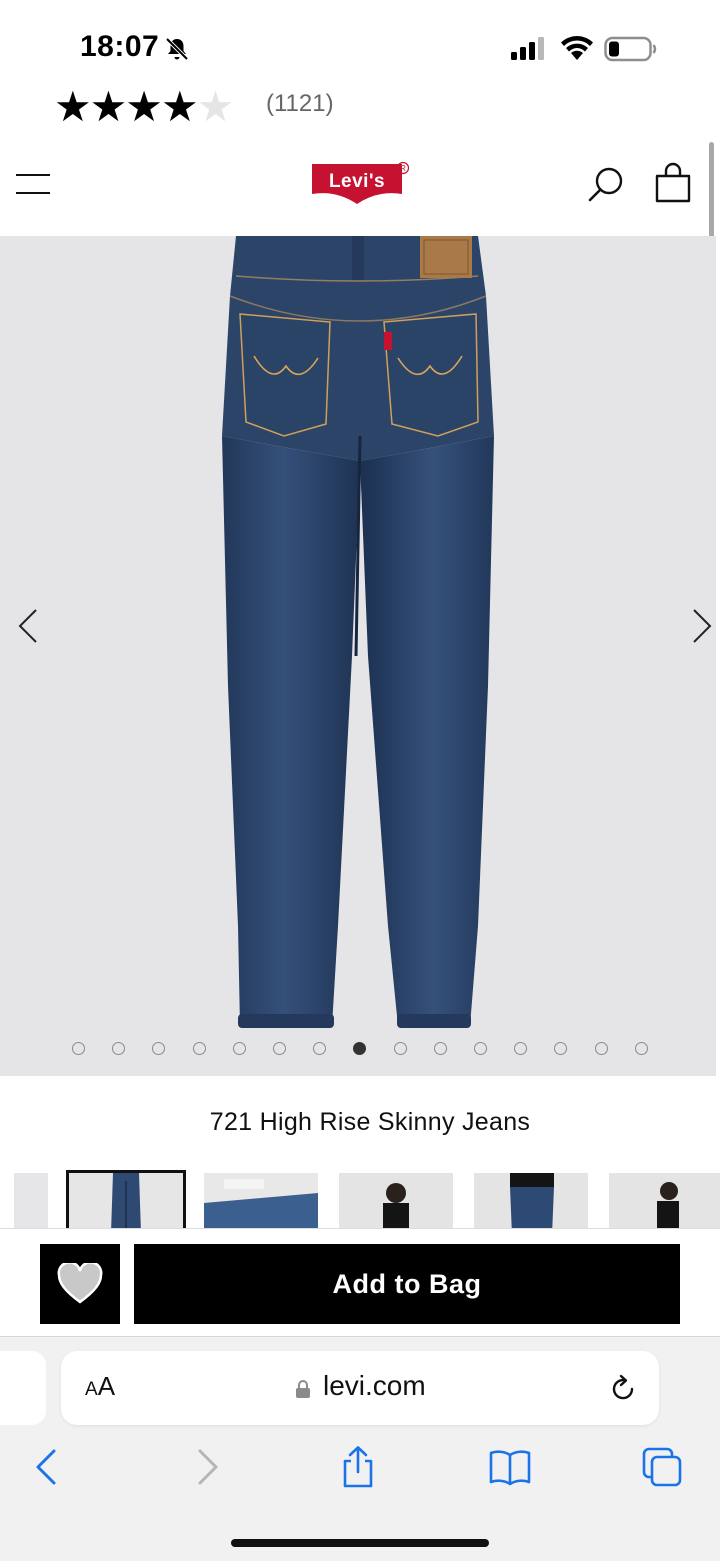 The height and width of the screenshot is (1561, 720). I want to click on thumbnail-strip, so click(360, 1199).